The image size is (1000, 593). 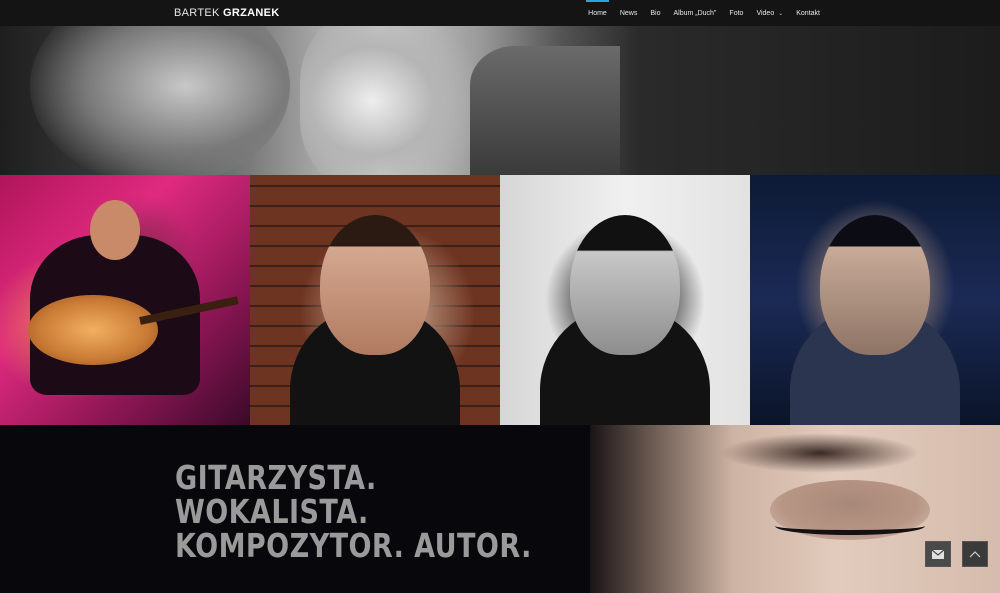 I want to click on nav-home-label: Home, so click(x=597, y=13).